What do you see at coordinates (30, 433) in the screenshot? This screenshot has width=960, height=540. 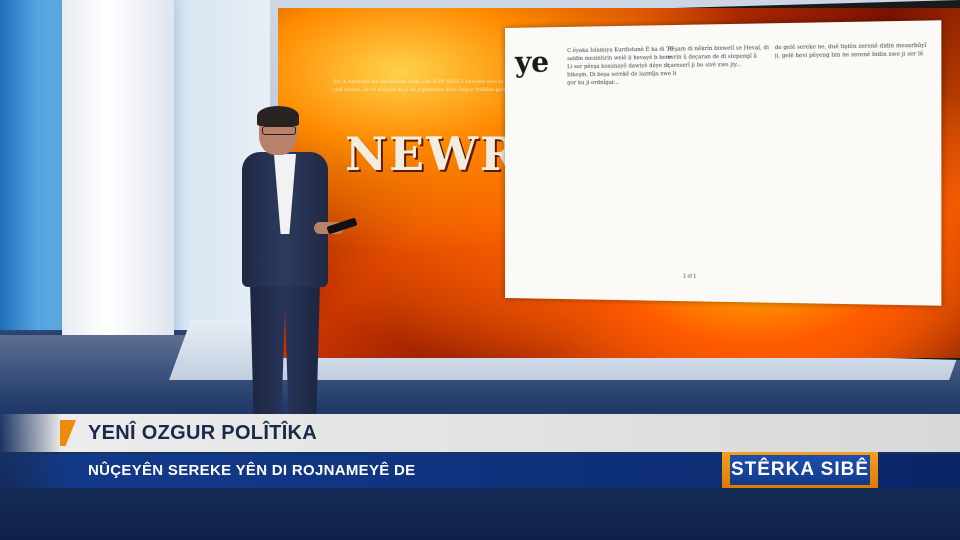 I see `lower-third-fade` at bounding box center [30, 433].